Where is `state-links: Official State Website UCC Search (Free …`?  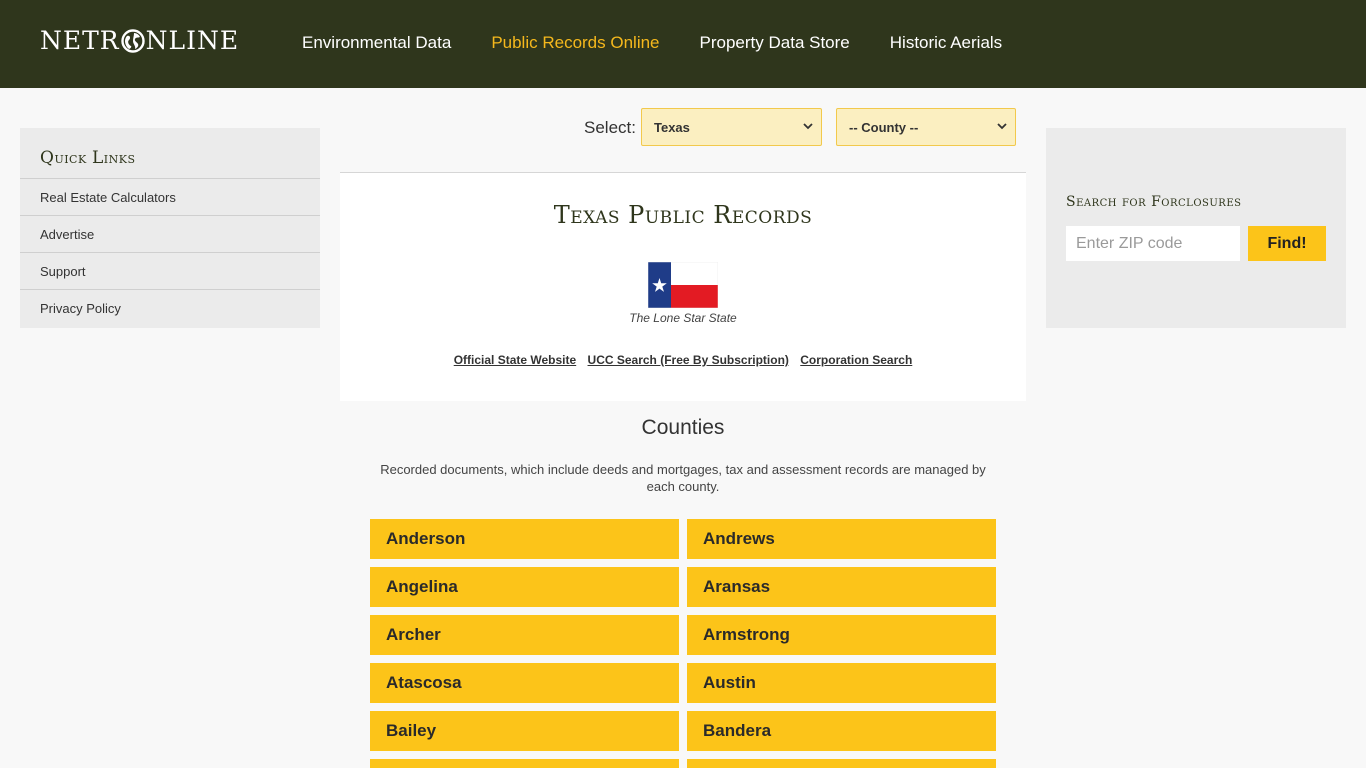
state-links: Official State Website UCC Search (Free … is located at coordinates (683, 360).